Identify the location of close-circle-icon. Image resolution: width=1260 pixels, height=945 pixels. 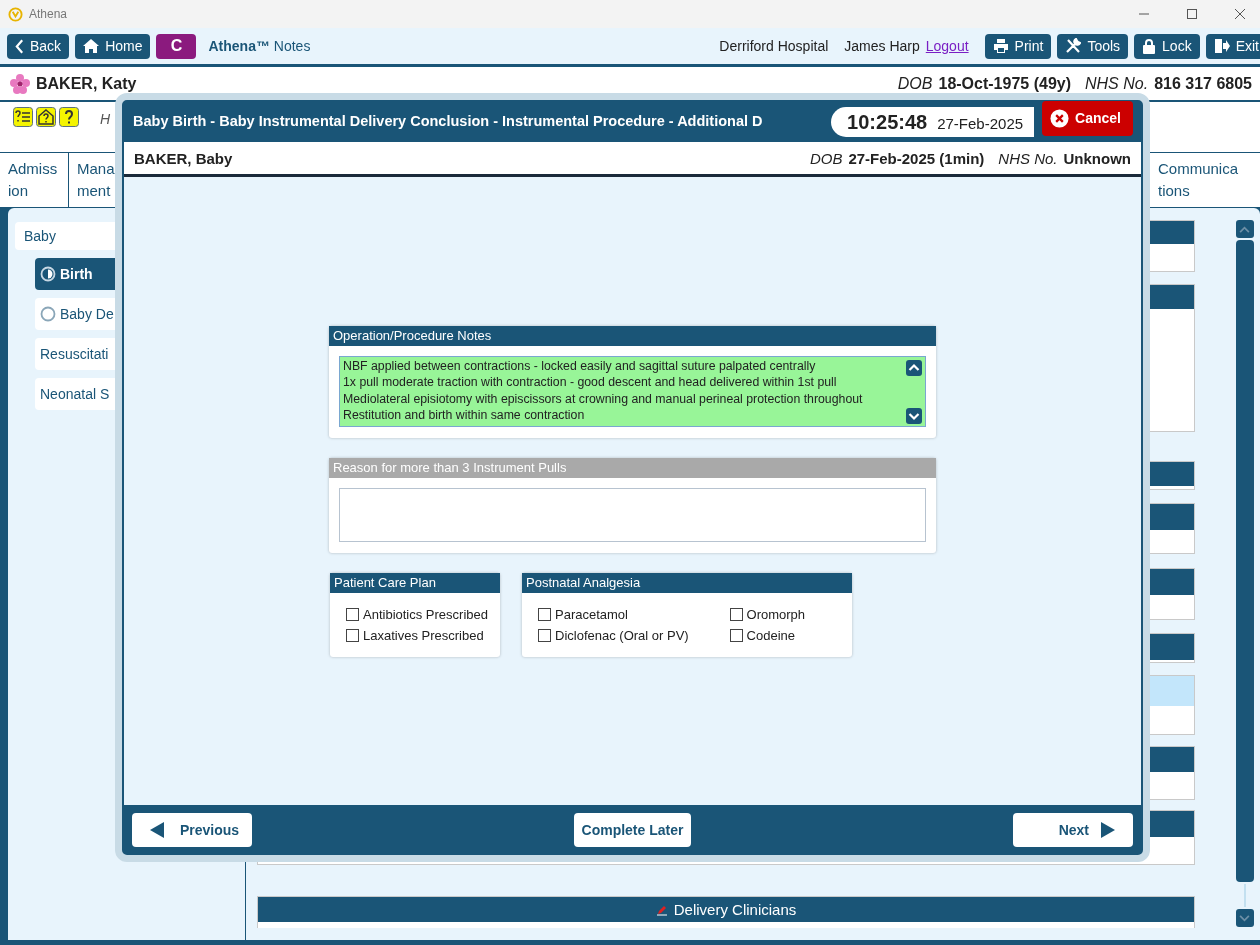
(1060, 118).